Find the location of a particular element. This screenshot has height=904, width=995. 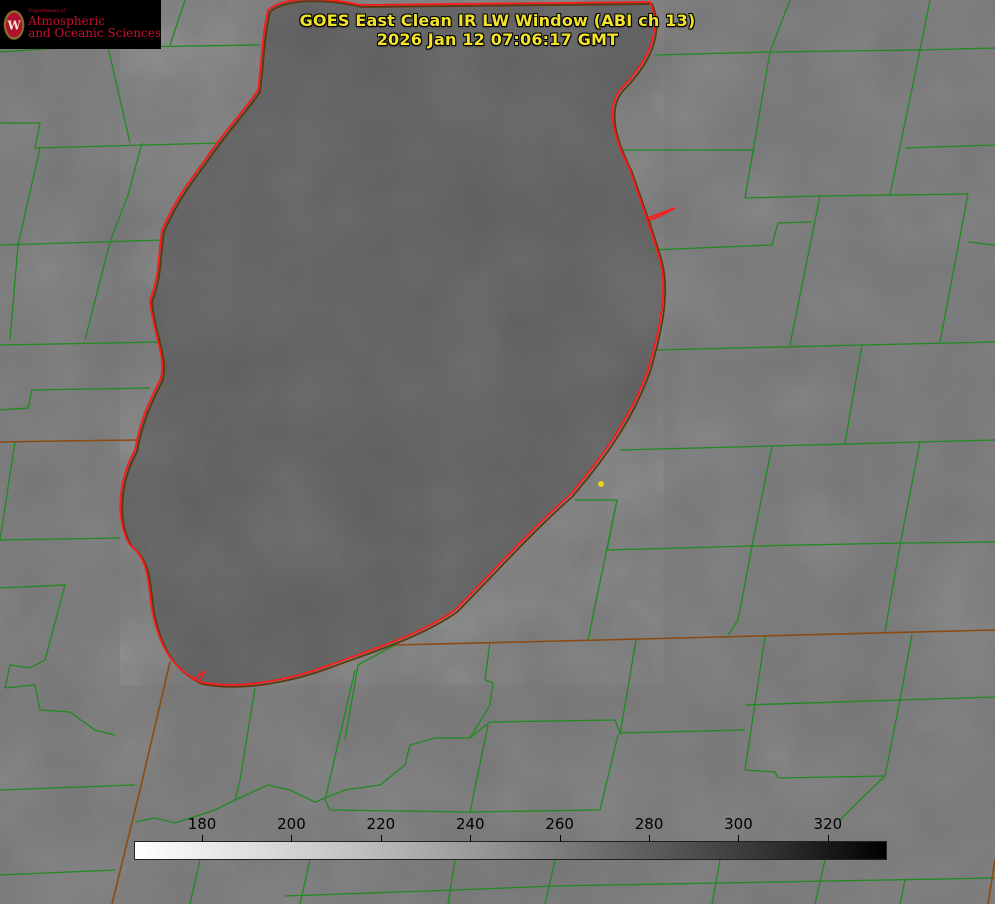

colorbar-tick-label: 180 is located at coordinates (202, 824).